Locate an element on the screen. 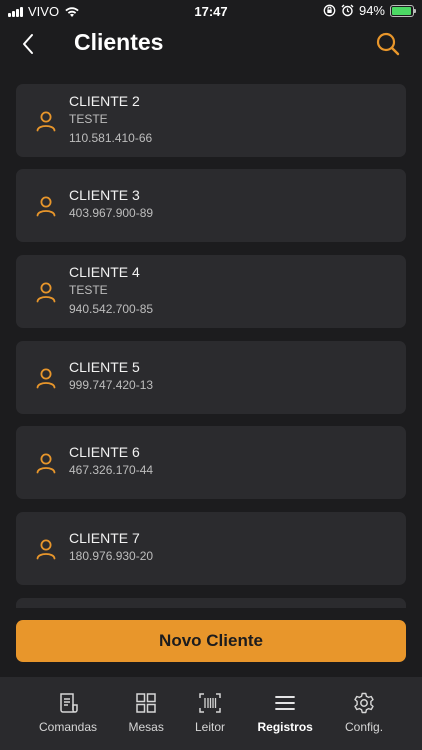 The image size is (422, 750). battery-percent: 94% is located at coordinates (371, 10).